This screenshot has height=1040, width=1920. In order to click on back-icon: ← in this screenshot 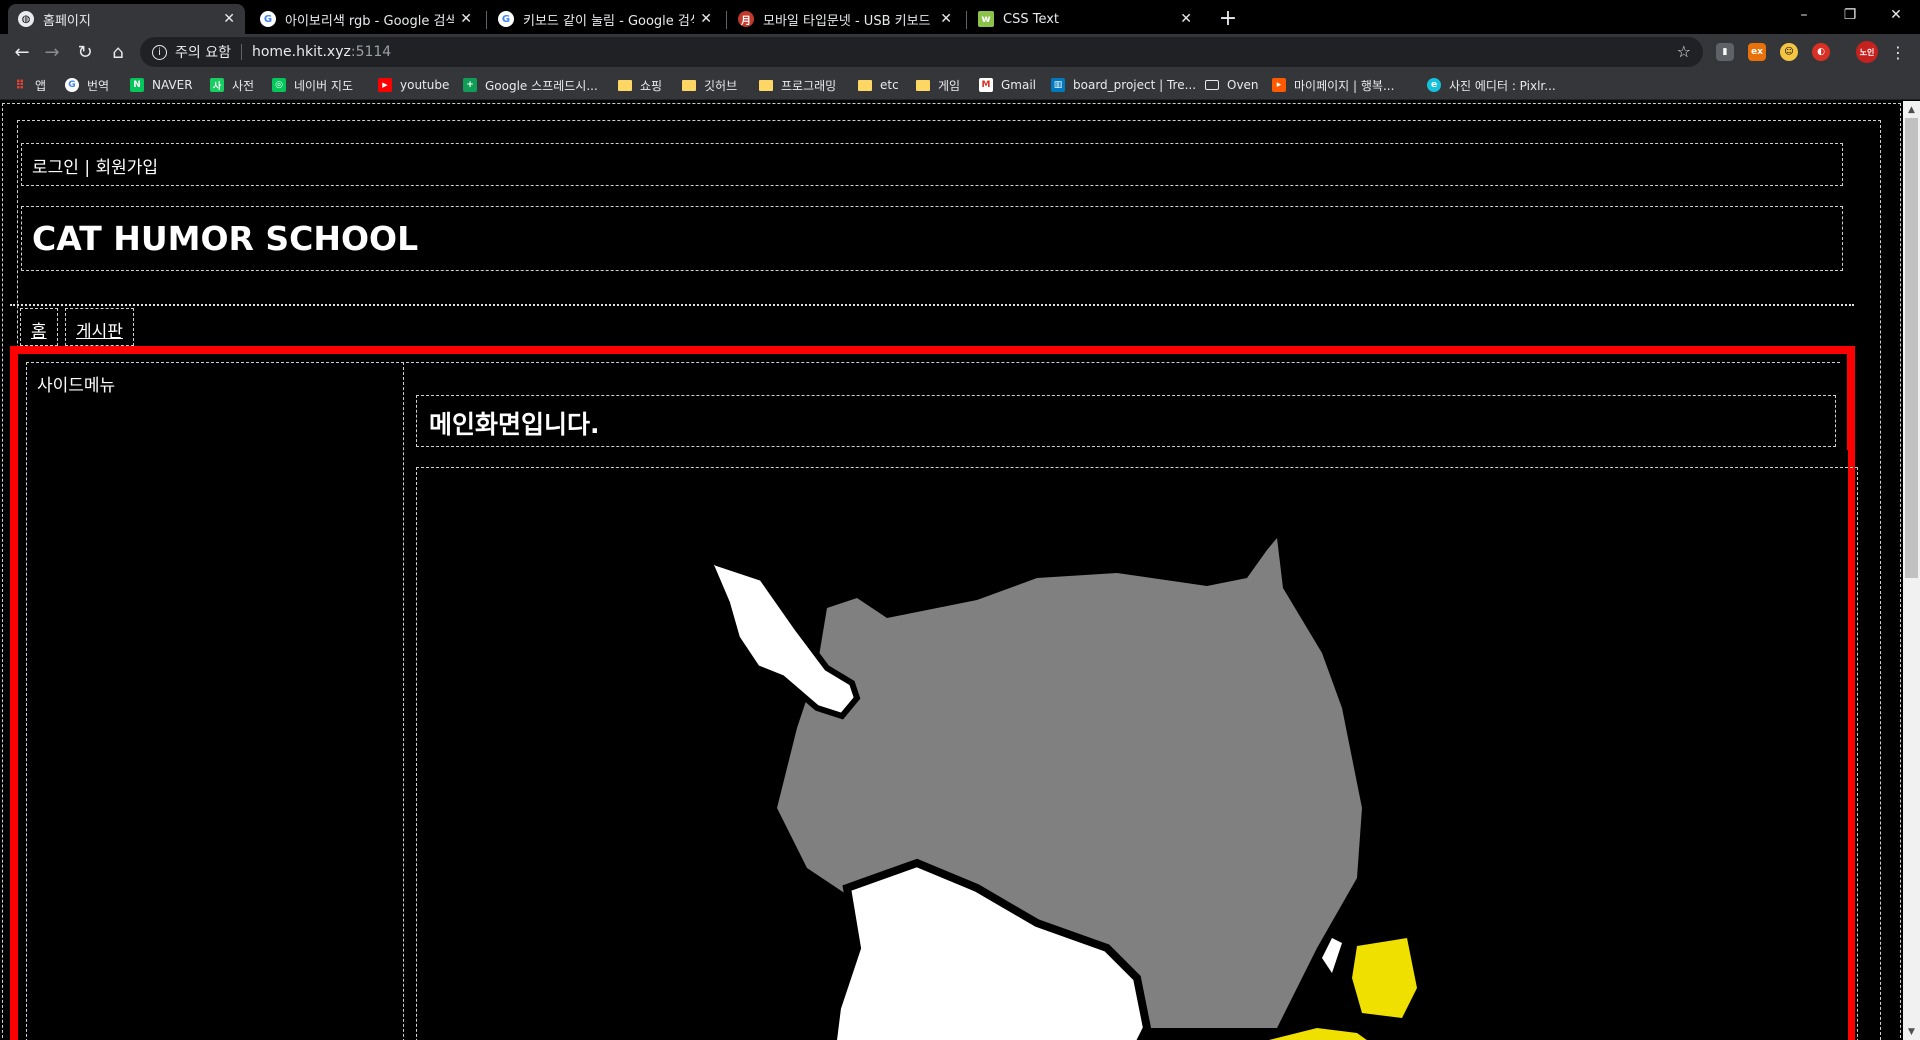, I will do `click(22, 52)`.